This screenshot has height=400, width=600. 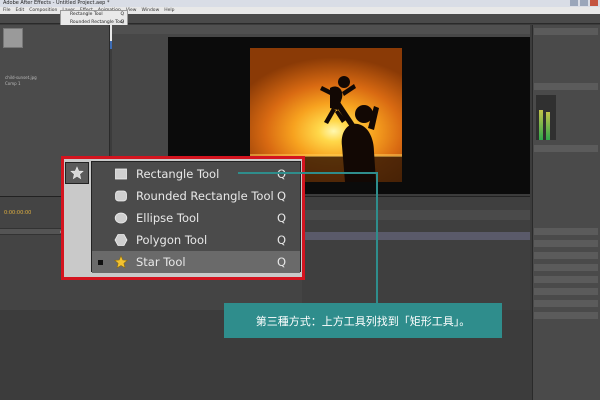 I want to click on menu-composition: Composition, so click(x=43, y=10).